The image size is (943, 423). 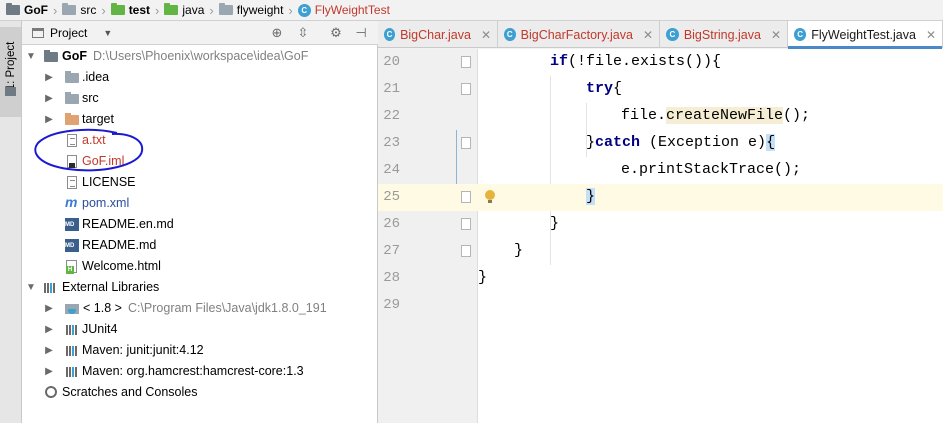 What do you see at coordinates (771, 142) in the screenshot?
I see `matched-brace: {` at bounding box center [771, 142].